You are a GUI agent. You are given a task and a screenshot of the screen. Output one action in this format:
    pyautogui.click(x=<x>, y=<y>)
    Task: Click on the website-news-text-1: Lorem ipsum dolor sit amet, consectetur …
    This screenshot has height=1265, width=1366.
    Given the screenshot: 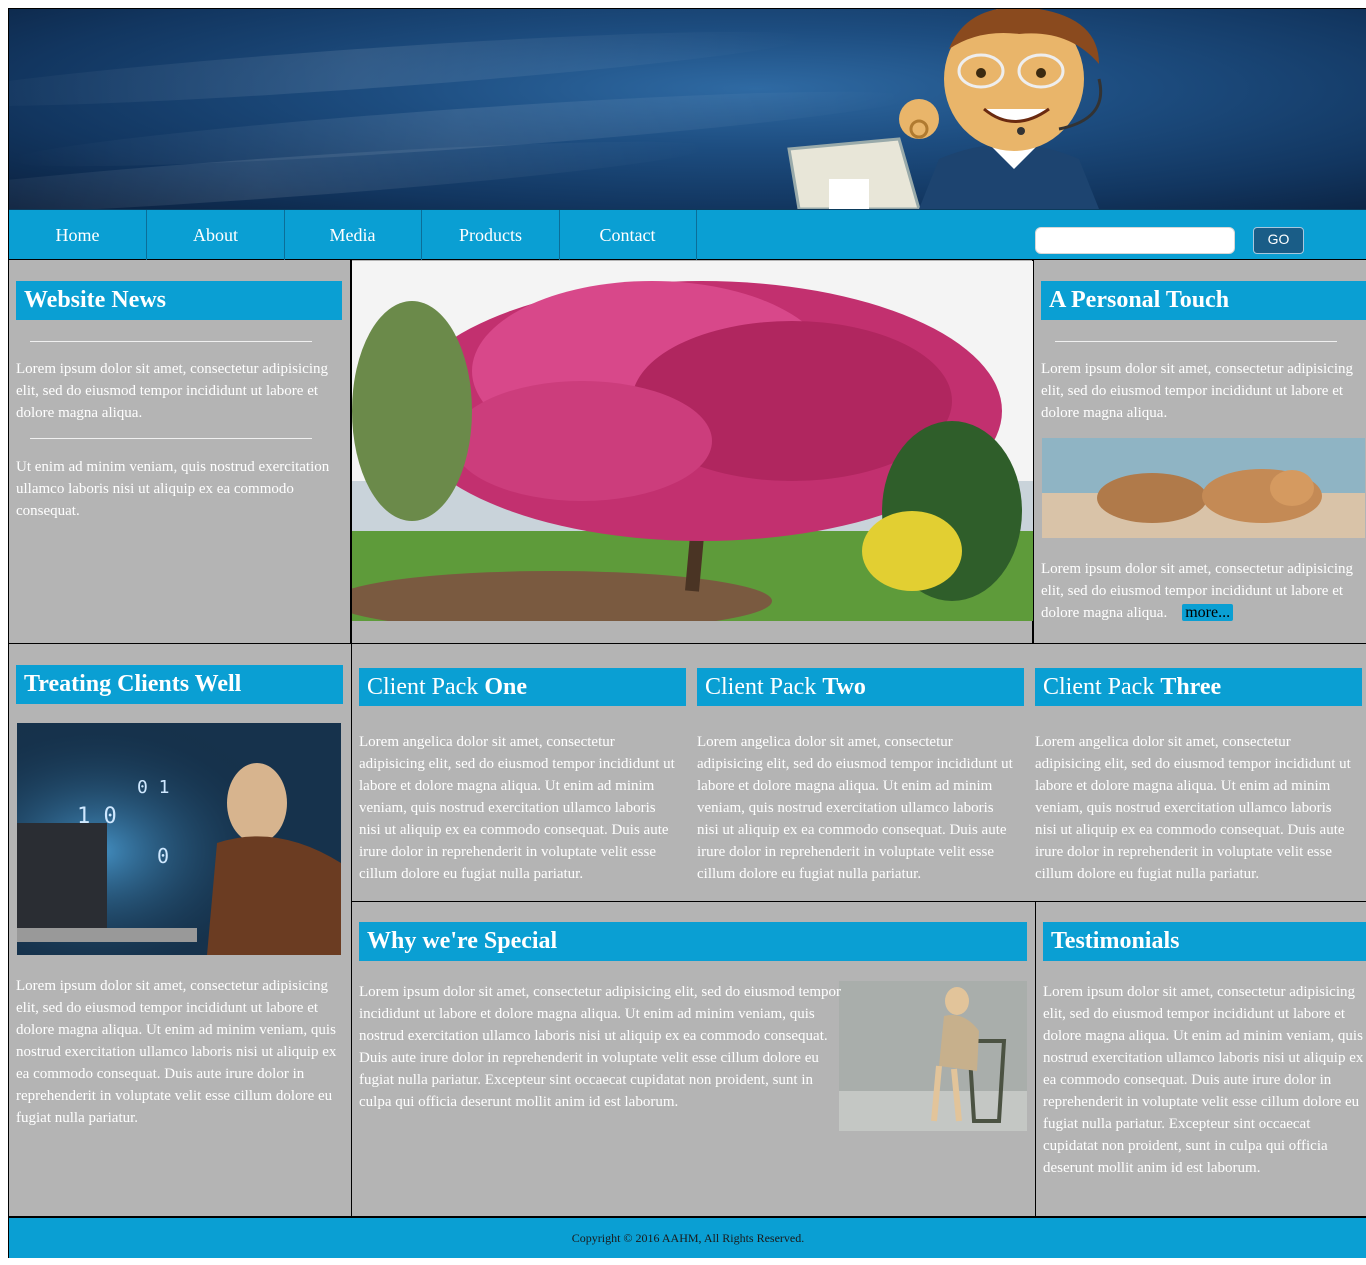 What is the action you would take?
    pyautogui.click(x=172, y=391)
    